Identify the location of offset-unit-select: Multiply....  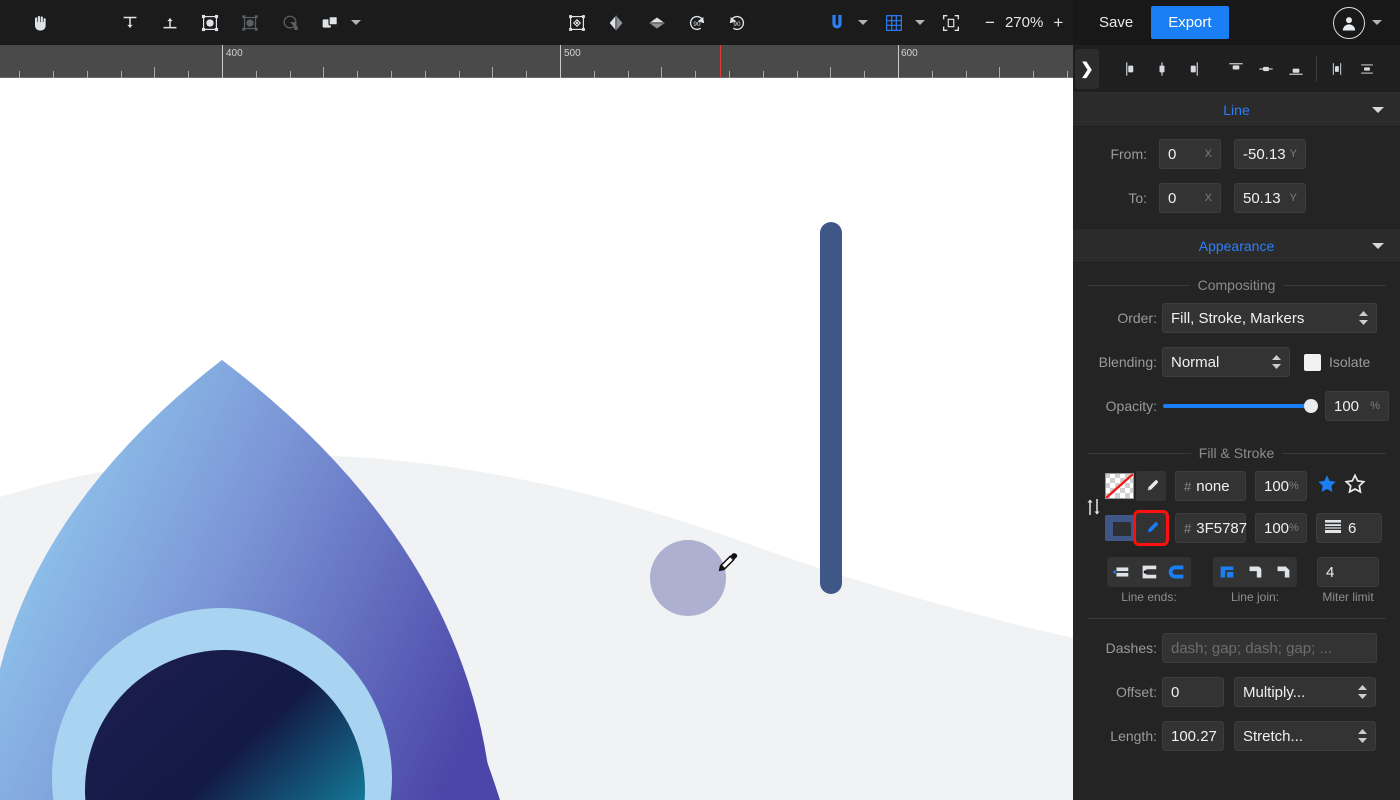
(1305, 692).